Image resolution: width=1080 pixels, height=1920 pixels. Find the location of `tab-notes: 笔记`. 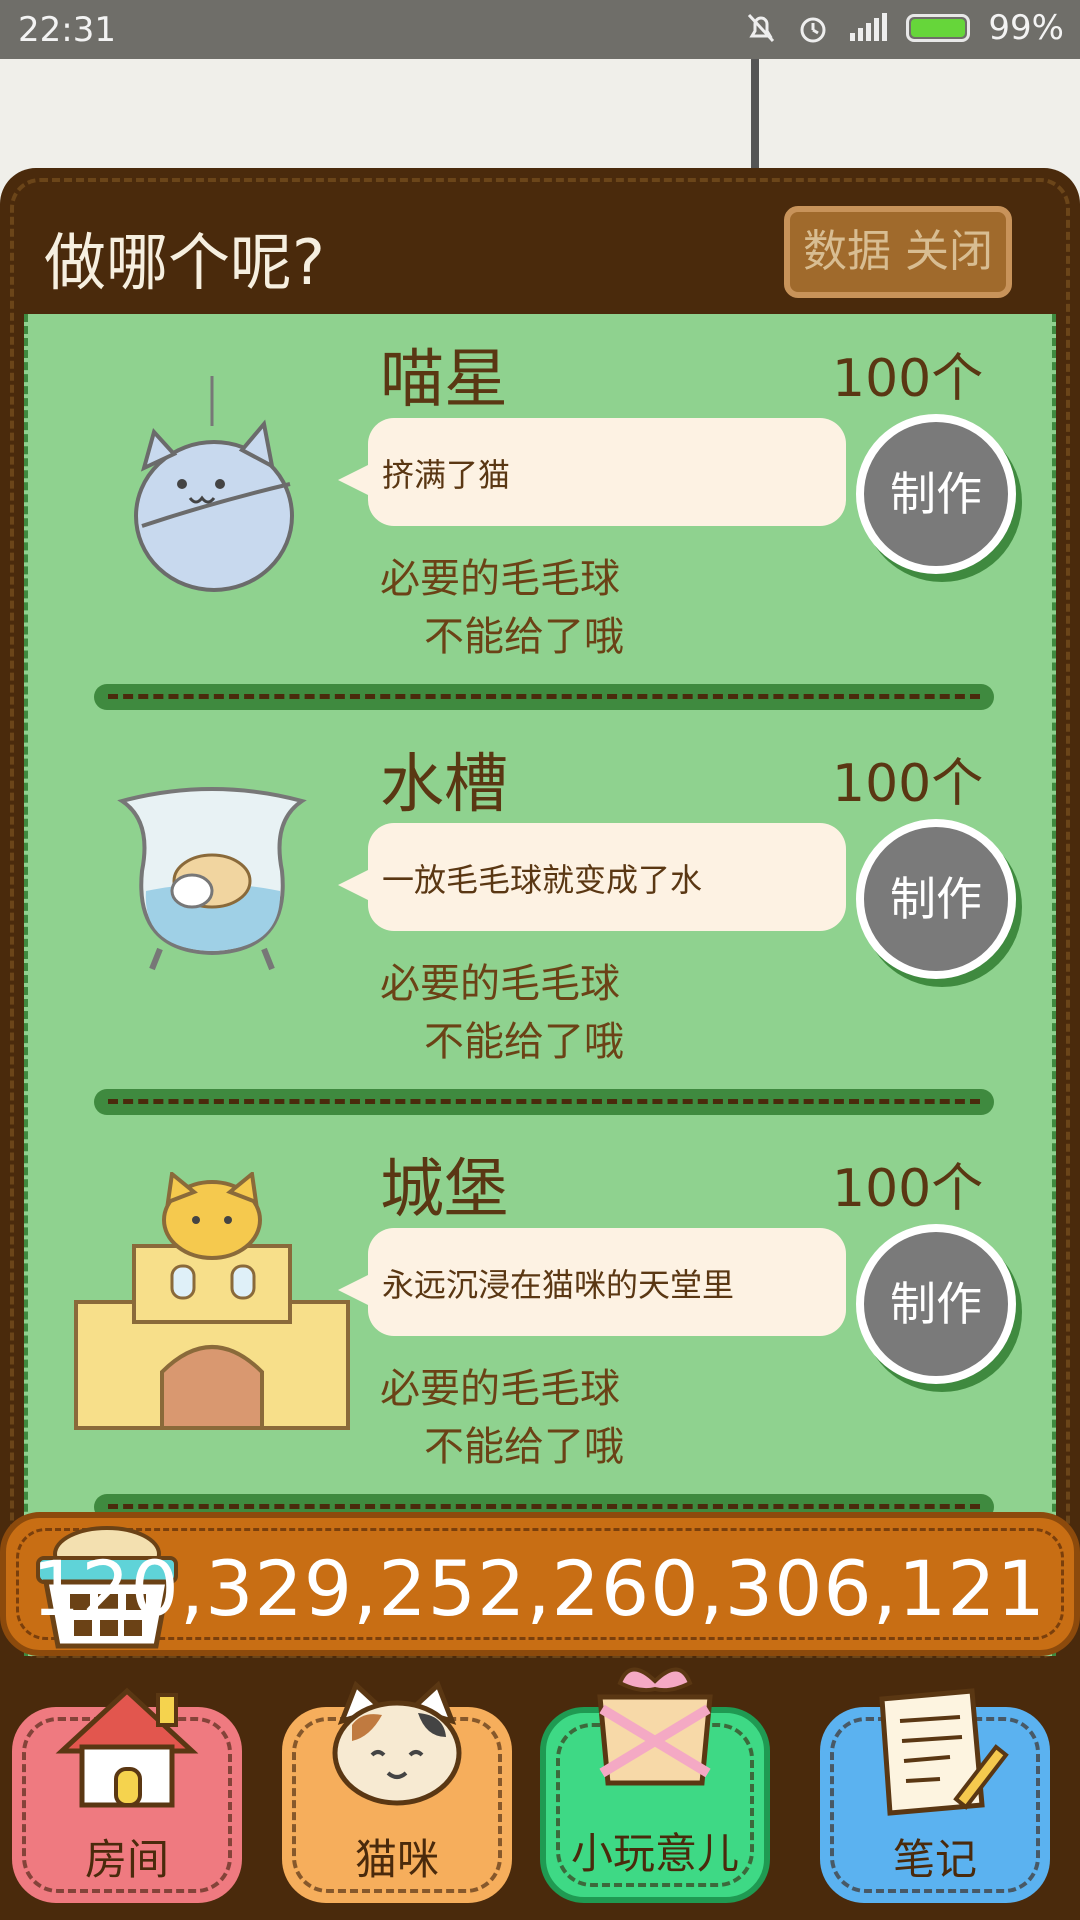

tab-notes: 笔记 is located at coordinates (935, 1795).